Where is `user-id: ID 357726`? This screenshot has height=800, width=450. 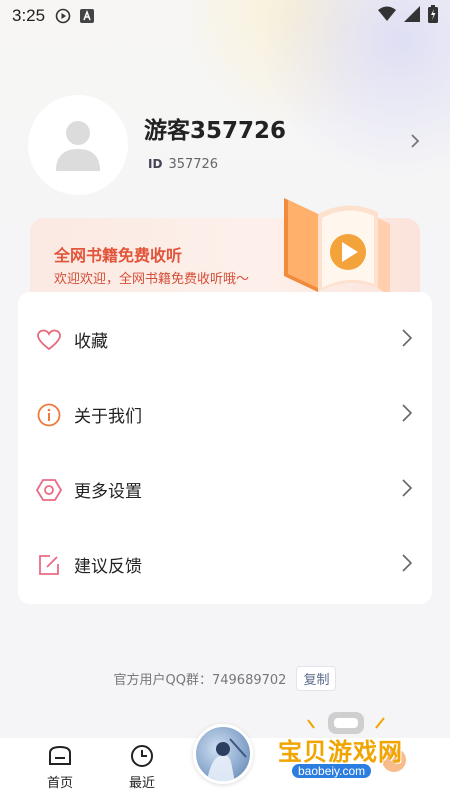 user-id: ID 357726 is located at coordinates (183, 164).